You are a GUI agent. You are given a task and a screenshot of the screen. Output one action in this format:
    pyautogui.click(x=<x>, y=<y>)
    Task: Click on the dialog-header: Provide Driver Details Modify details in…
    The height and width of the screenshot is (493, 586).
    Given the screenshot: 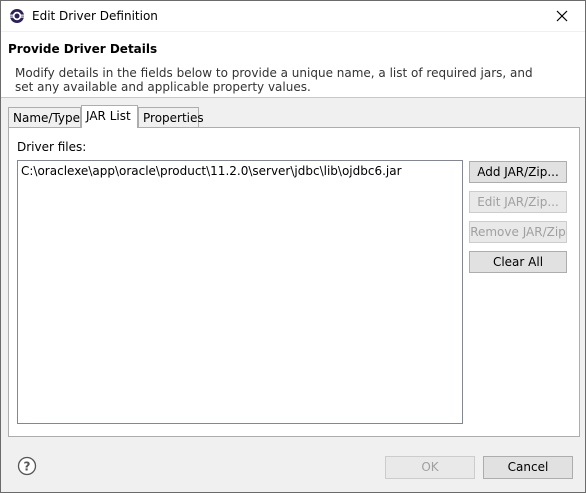 What is the action you would take?
    pyautogui.click(x=293, y=65)
    